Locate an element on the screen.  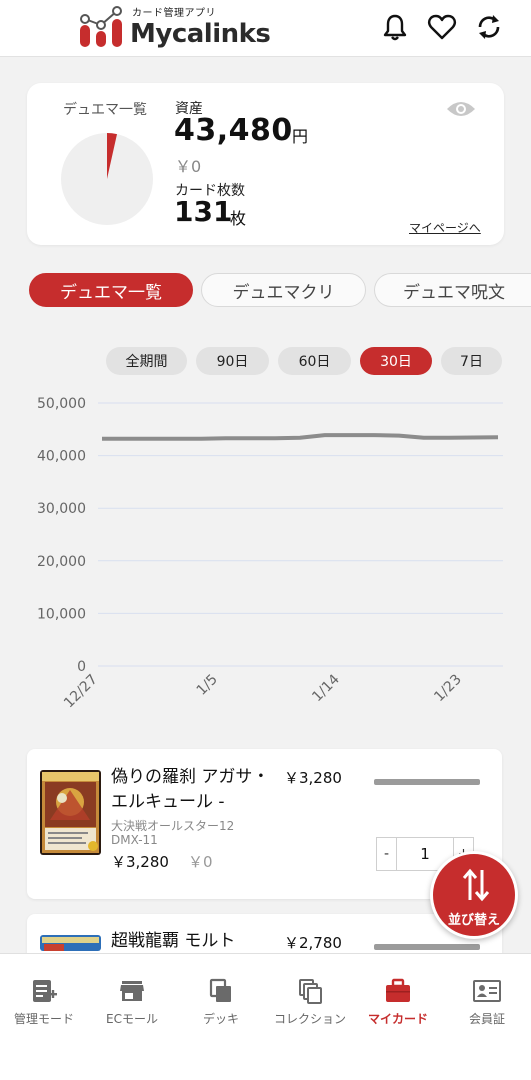
store-icon is located at coordinates (132, 991).